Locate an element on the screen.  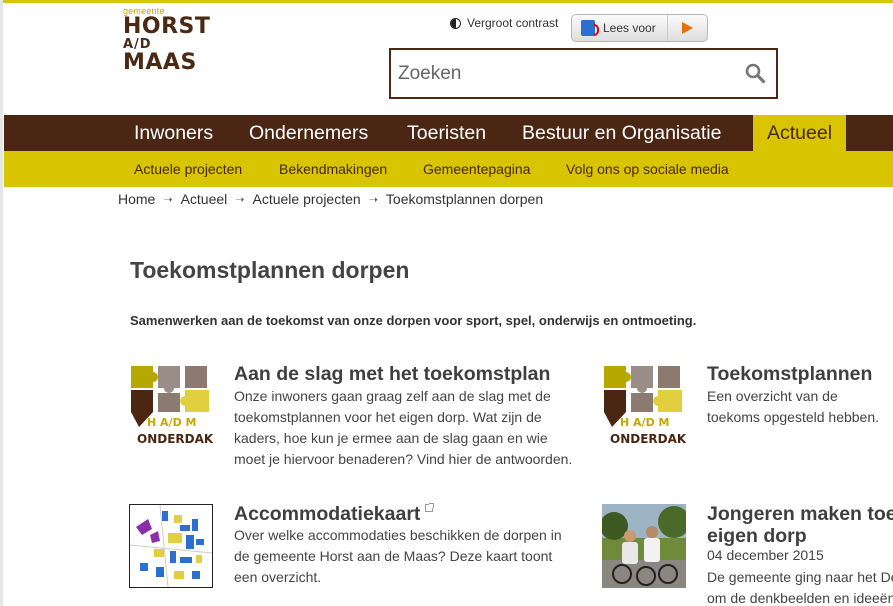
breadcrumb-actuele-projecten: Actuele projecten is located at coordinates (307, 199).